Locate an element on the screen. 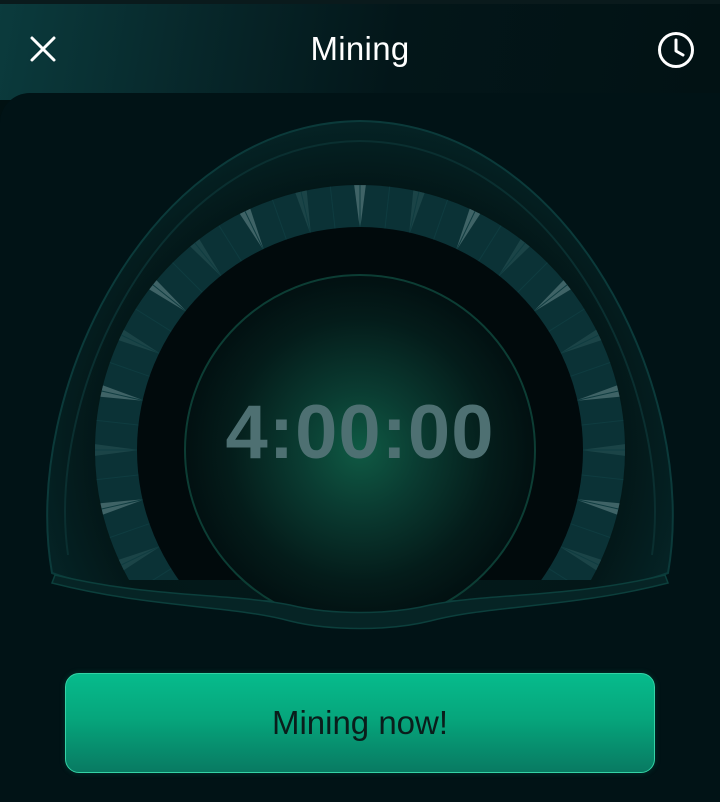 This screenshot has height=802, width=720. header: Mining is located at coordinates (360, 50).